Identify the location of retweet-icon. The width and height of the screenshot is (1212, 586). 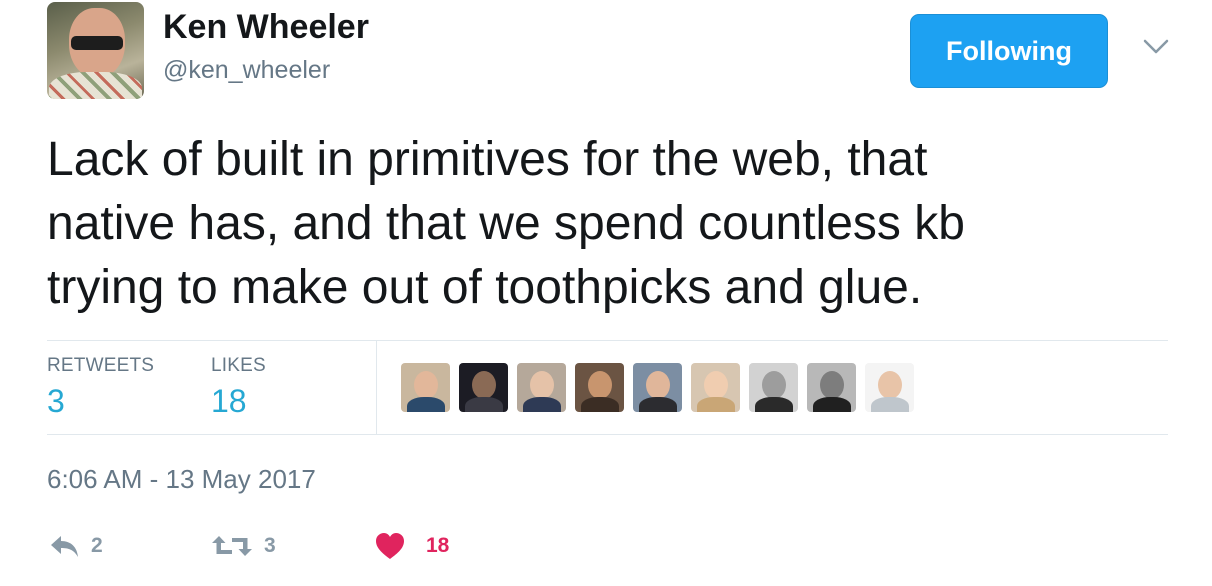
(232, 546).